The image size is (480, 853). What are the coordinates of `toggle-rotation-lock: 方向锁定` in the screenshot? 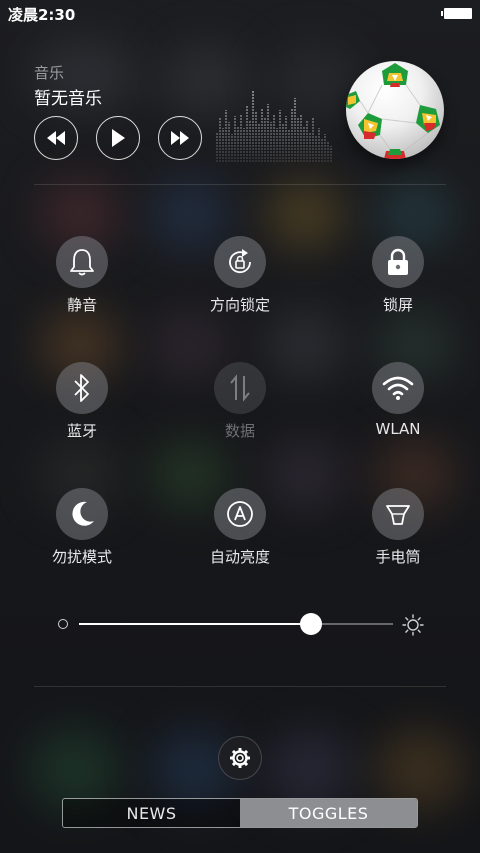 It's located at (240, 275).